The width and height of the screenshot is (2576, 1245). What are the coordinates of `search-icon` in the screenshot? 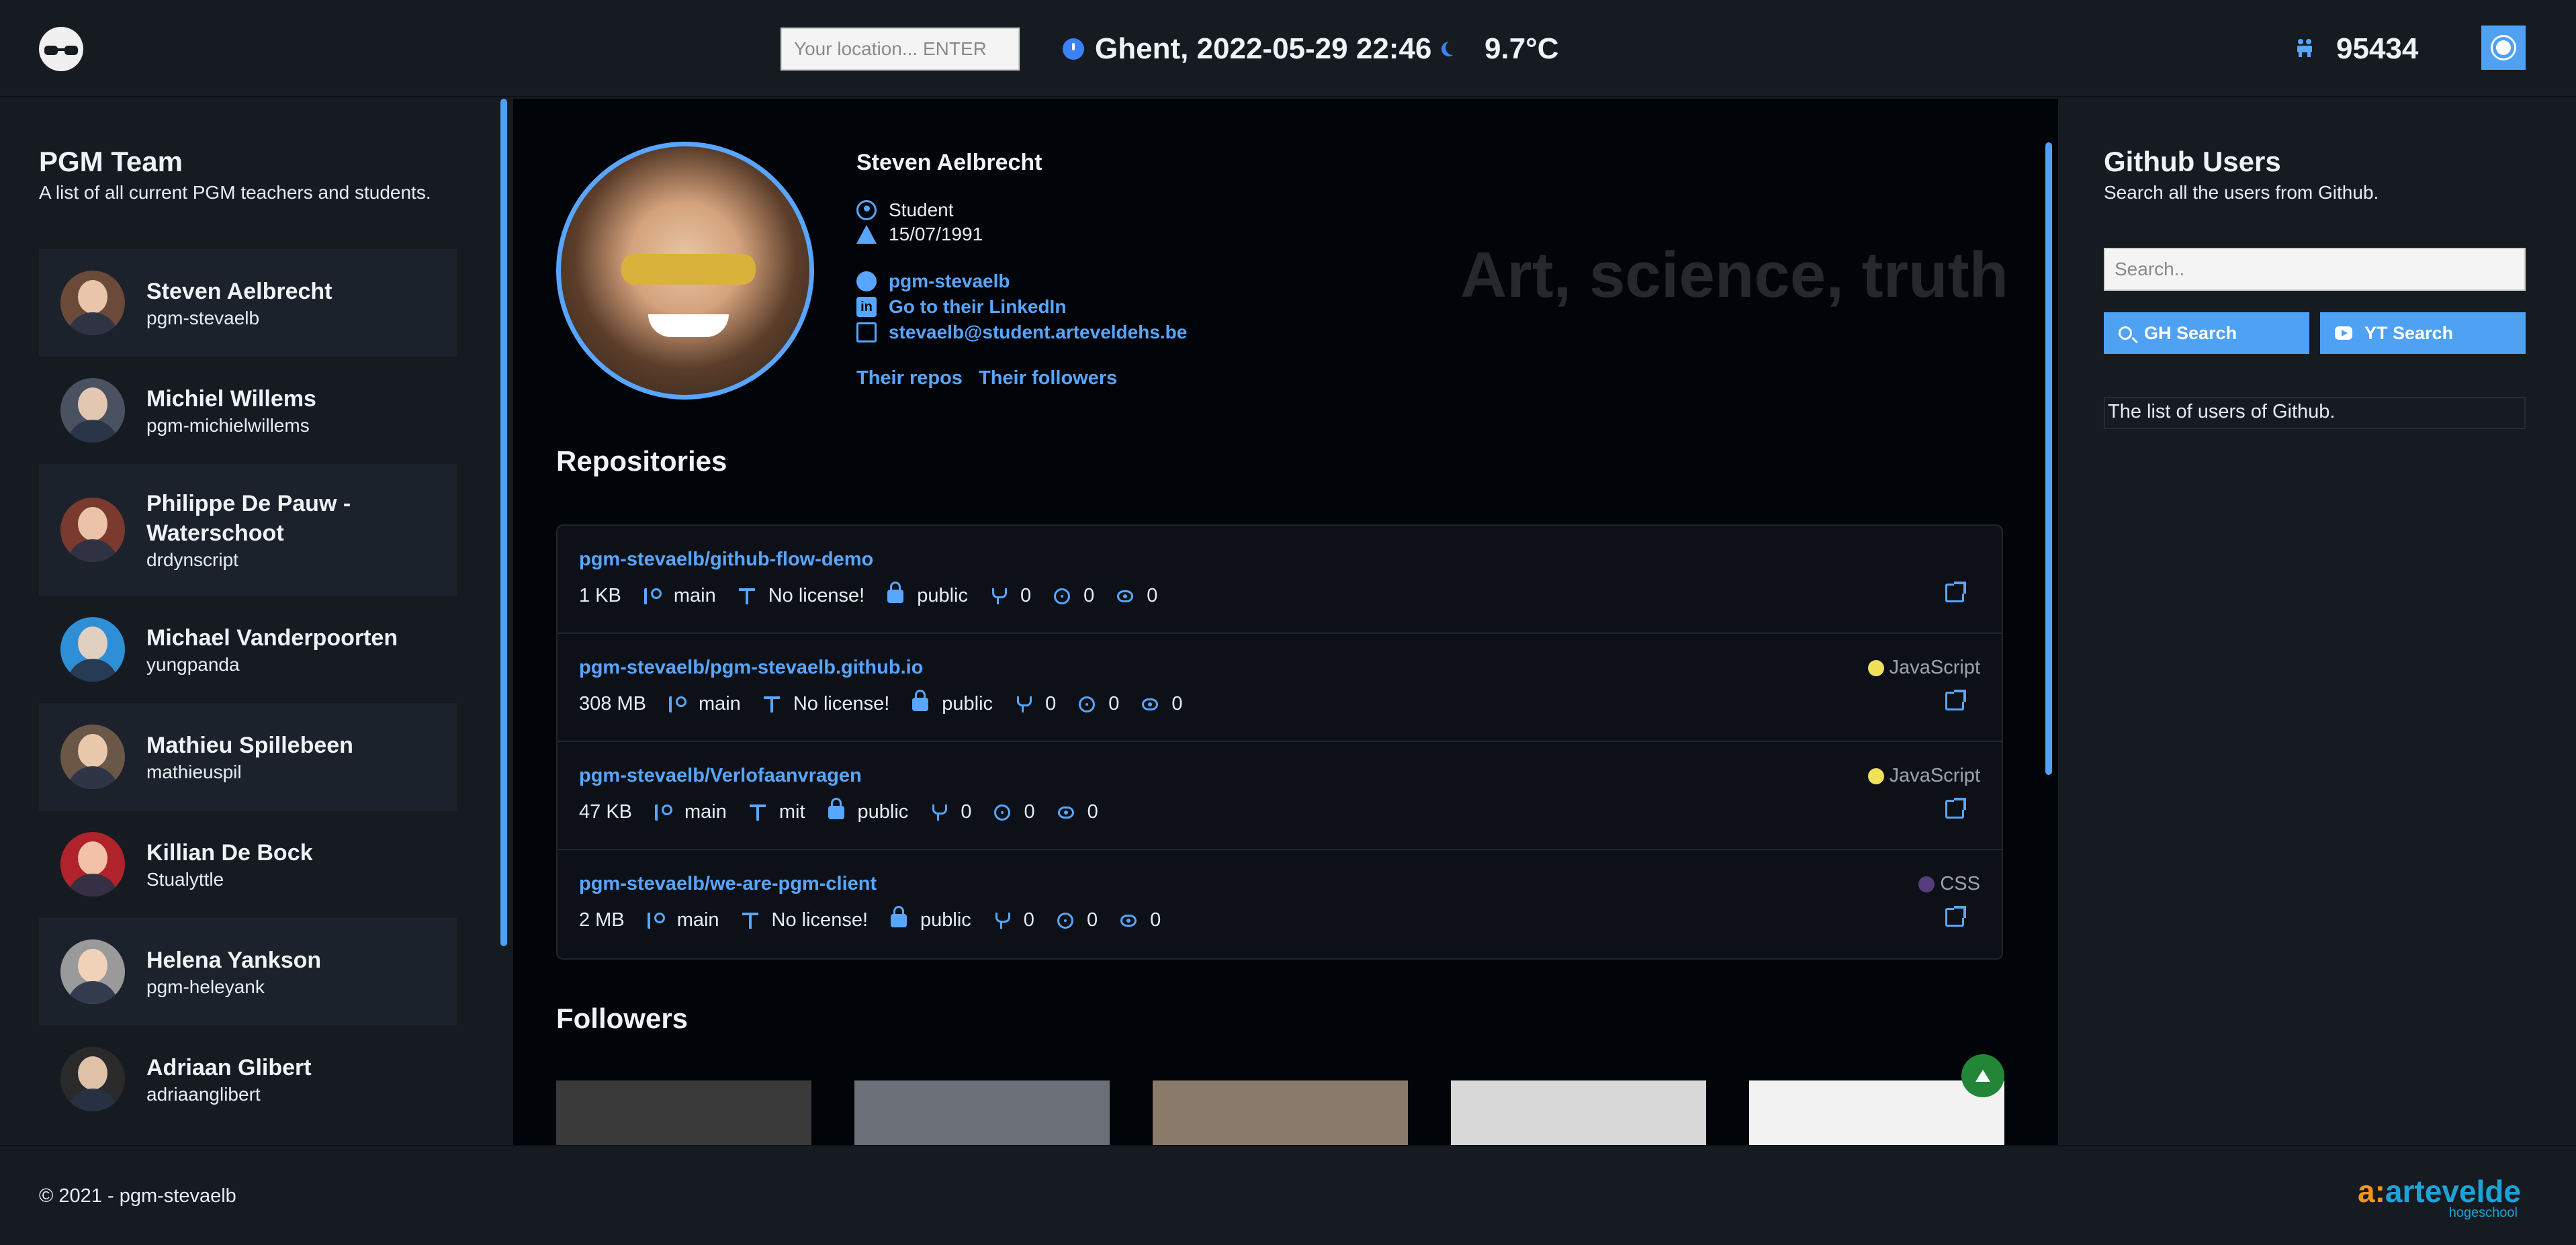 It's located at (2126, 333).